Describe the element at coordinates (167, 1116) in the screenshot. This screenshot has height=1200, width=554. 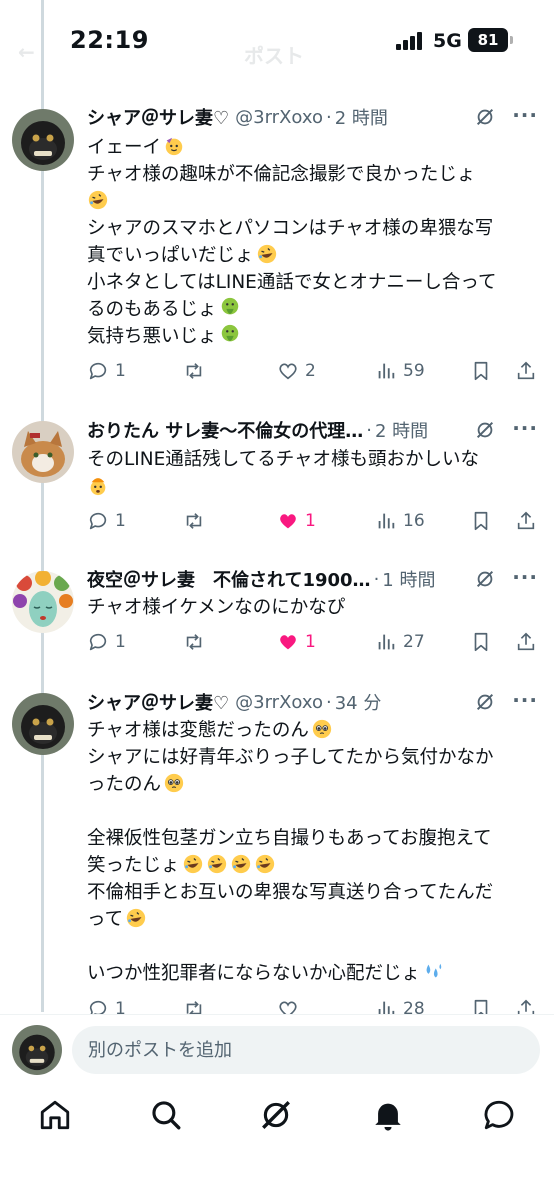
I see `search-tab` at that location.